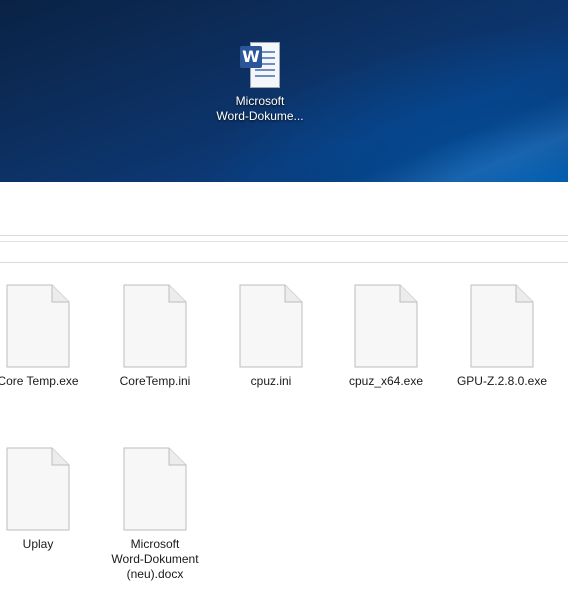 The width and height of the screenshot is (568, 599). What do you see at coordinates (271, 381) in the screenshot?
I see `file-label: cpuz.ini` at bounding box center [271, 381].